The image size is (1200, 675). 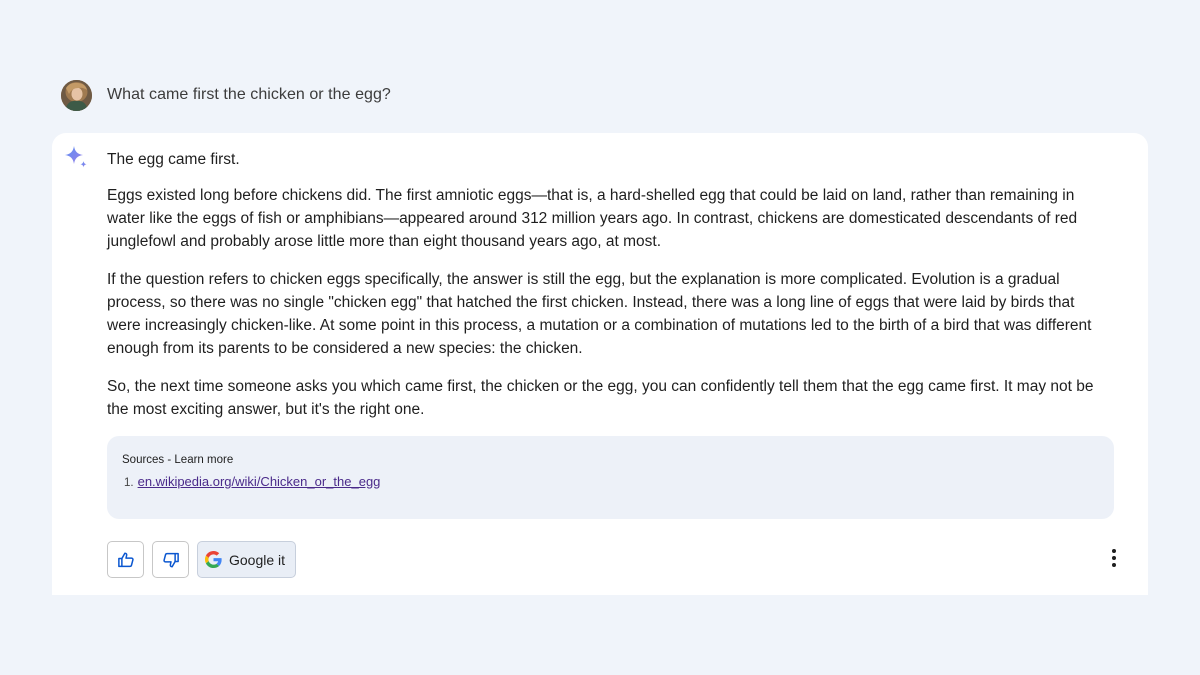 I want to click on thumbs-down-button, so click(x=170, y=559).